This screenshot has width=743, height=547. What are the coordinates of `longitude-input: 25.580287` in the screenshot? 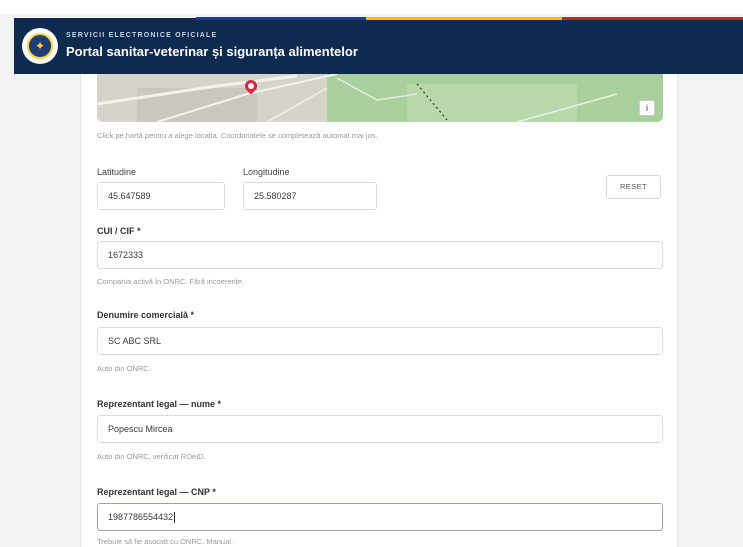 It's located at (310, 196).